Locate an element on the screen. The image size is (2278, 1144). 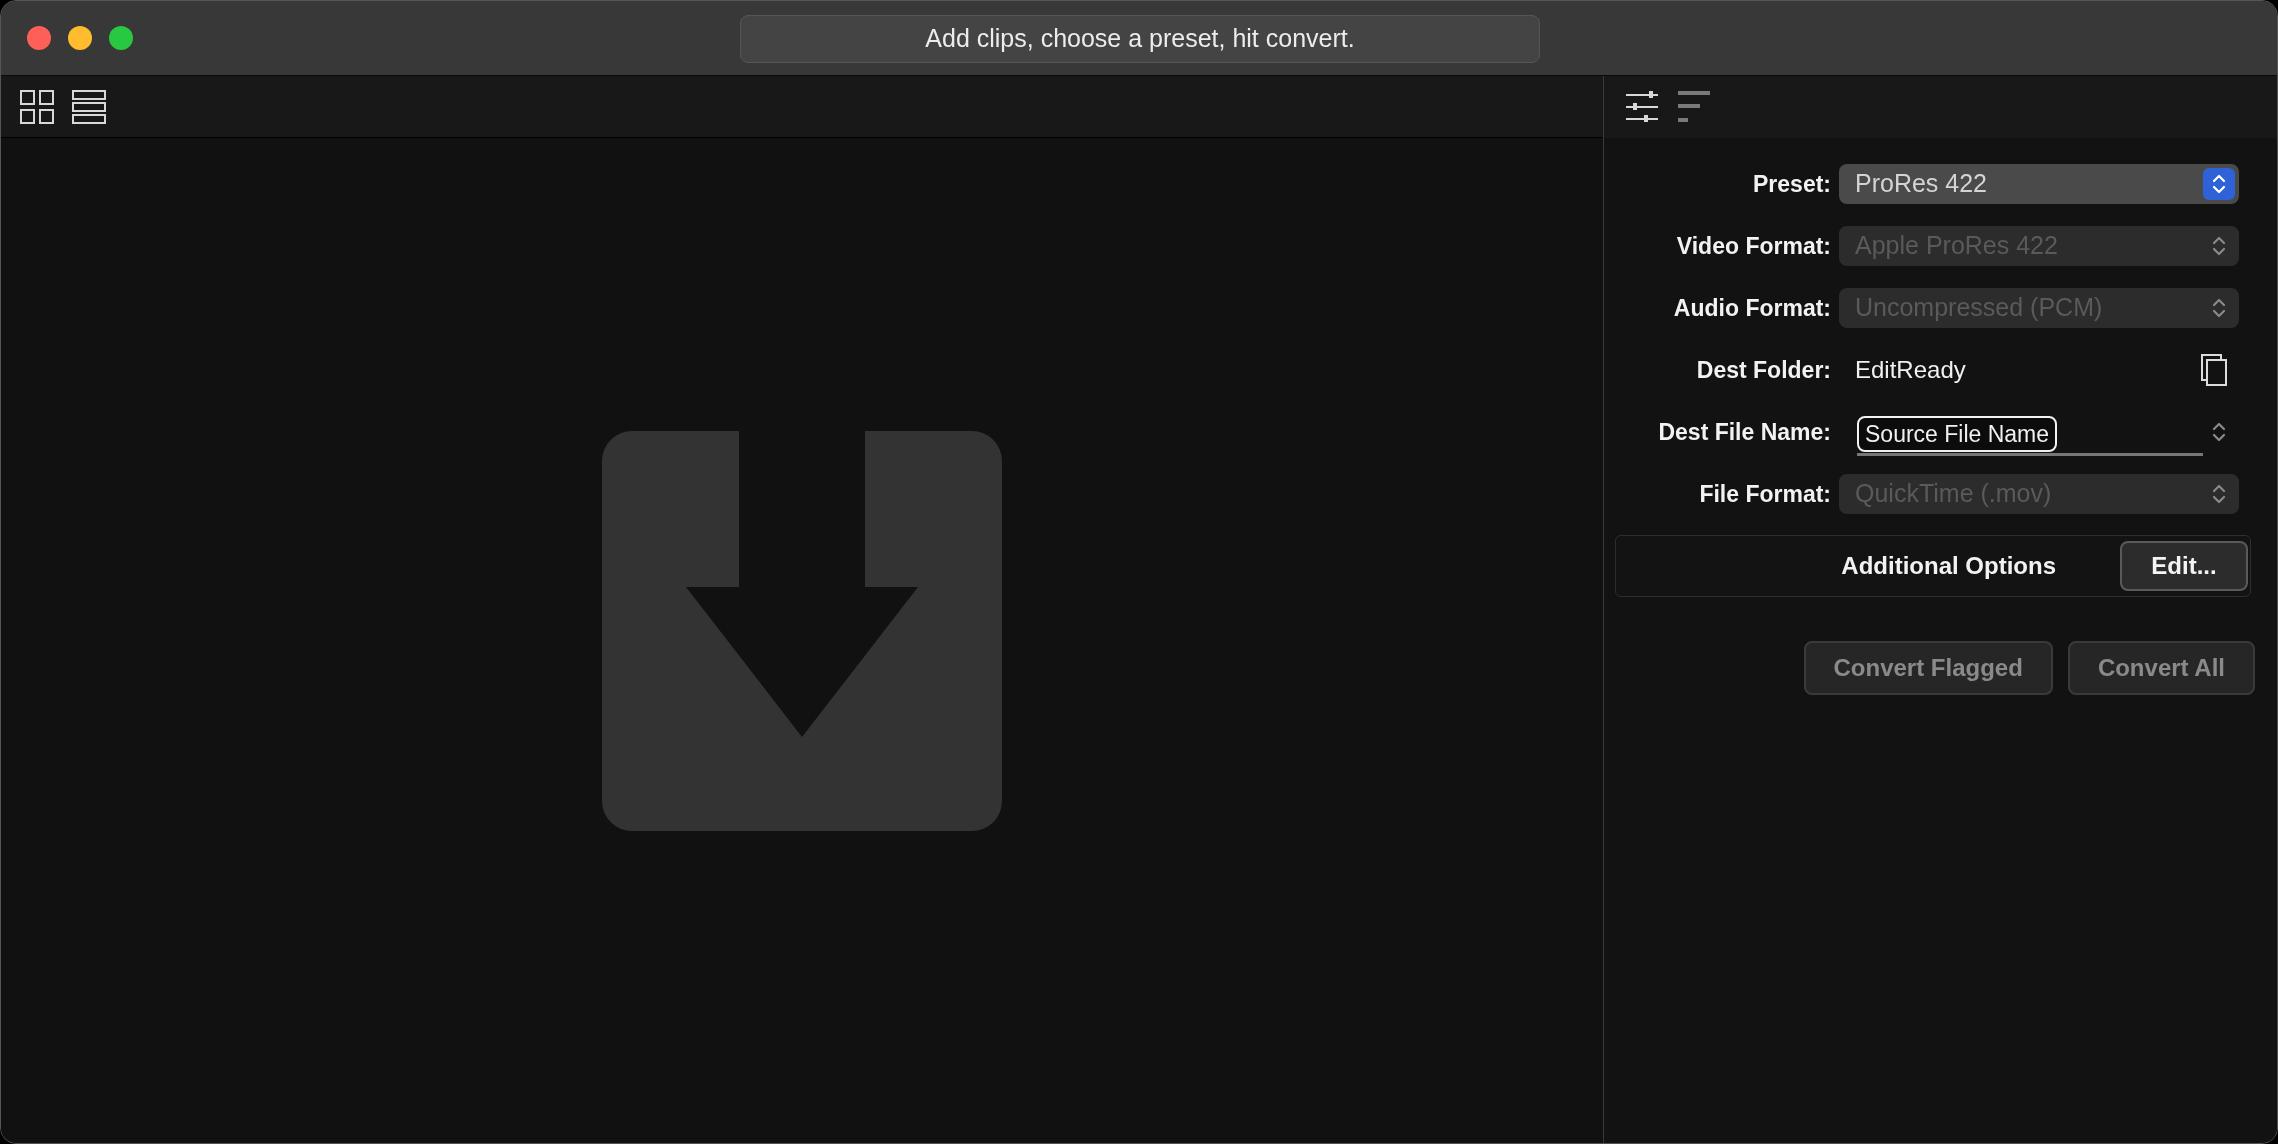
popup-button: ProRes 422 is located at coordinates (2039, 184).